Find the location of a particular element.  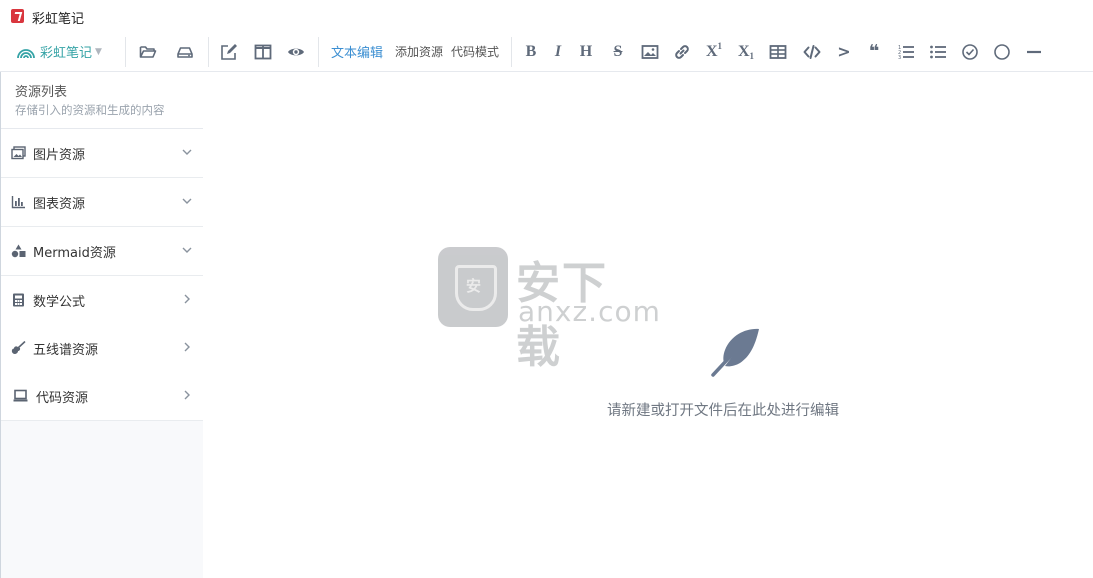

ordered-list-button: 123 is located at coordinates (906, 51).